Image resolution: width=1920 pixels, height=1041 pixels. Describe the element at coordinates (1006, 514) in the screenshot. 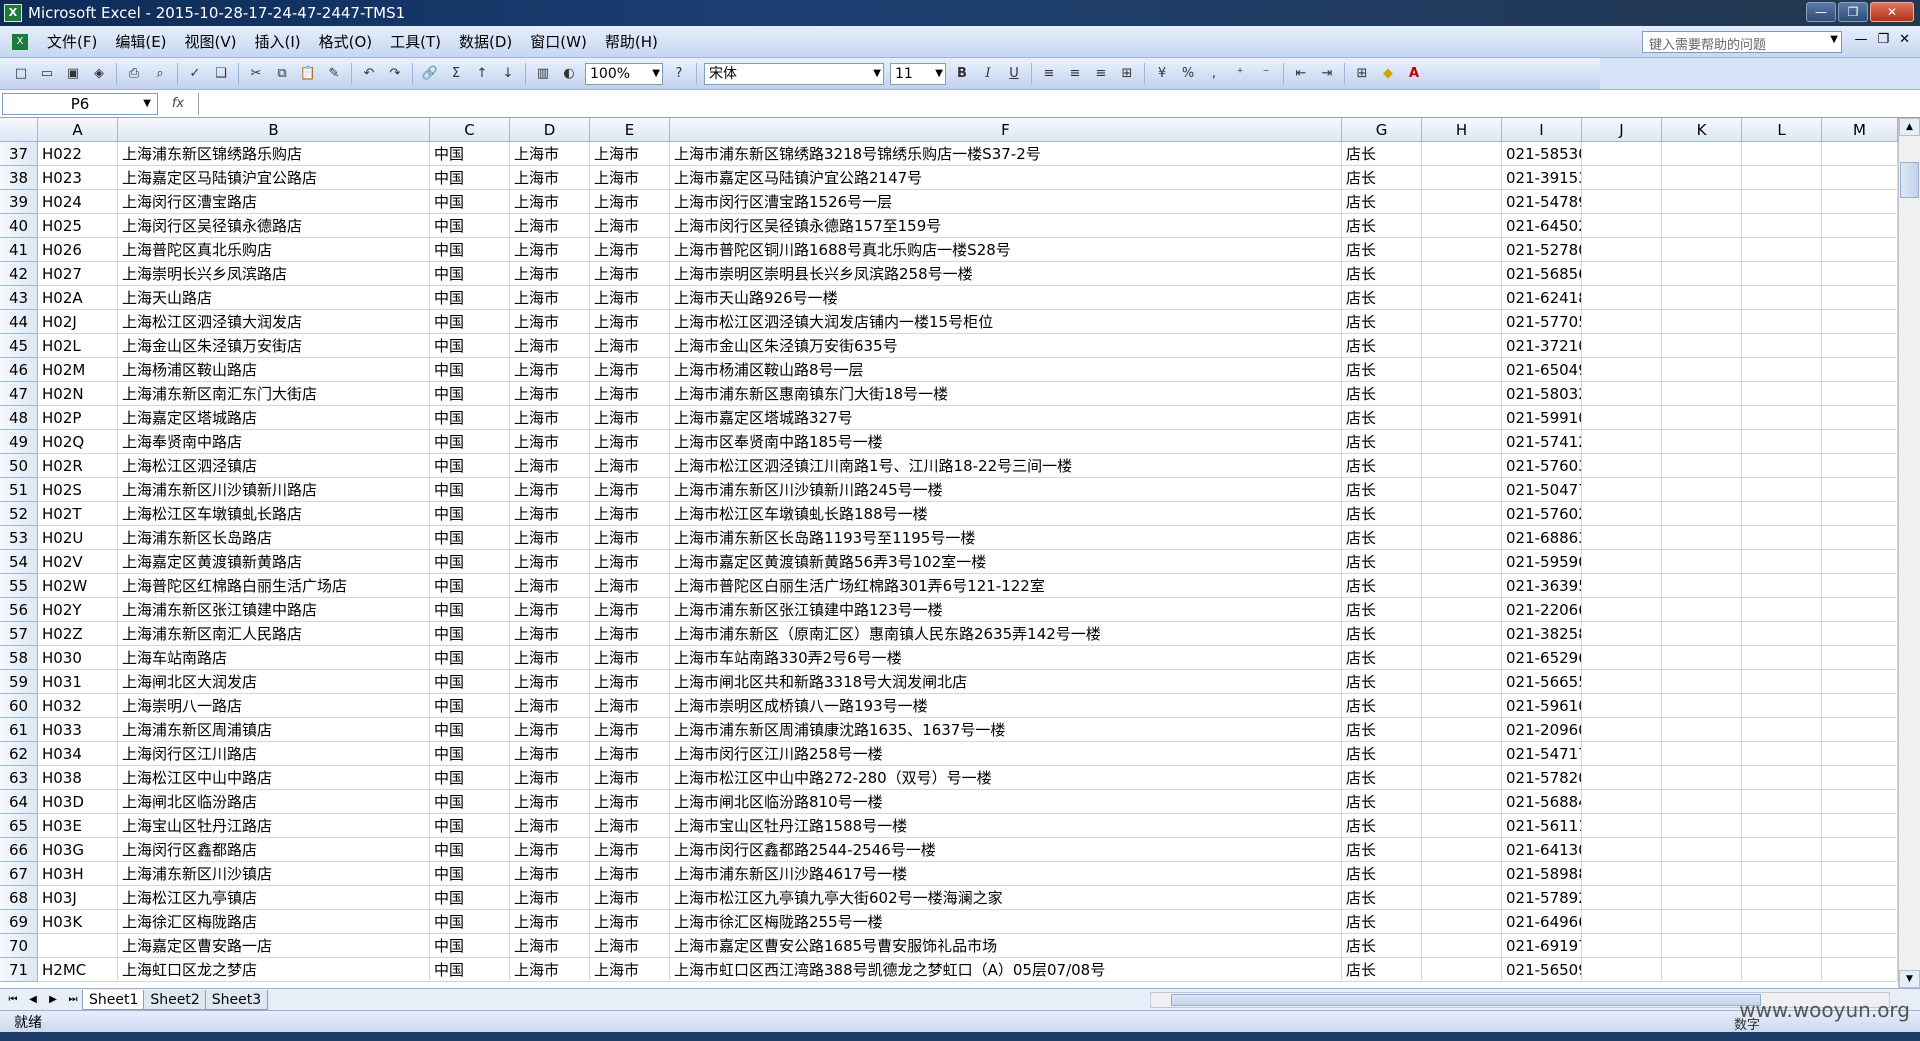

I see `cell-f: 上海市松江区车墩镇虬长路188号一楼` at that location.